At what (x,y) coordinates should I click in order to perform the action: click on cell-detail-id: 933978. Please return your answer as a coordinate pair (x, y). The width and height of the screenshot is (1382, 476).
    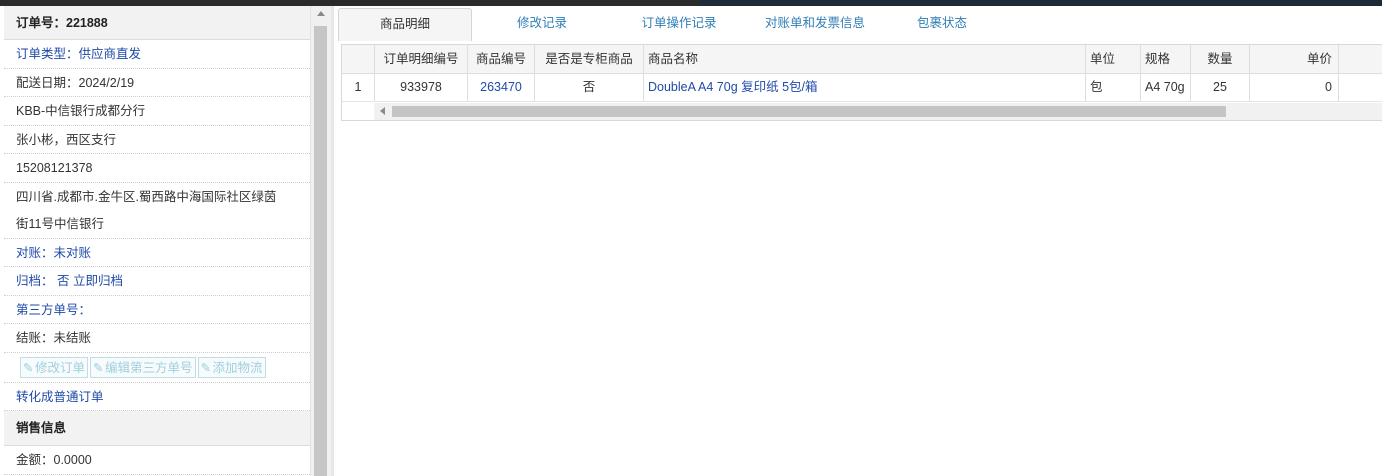
    Looking at the image, I should click on (421, 87).